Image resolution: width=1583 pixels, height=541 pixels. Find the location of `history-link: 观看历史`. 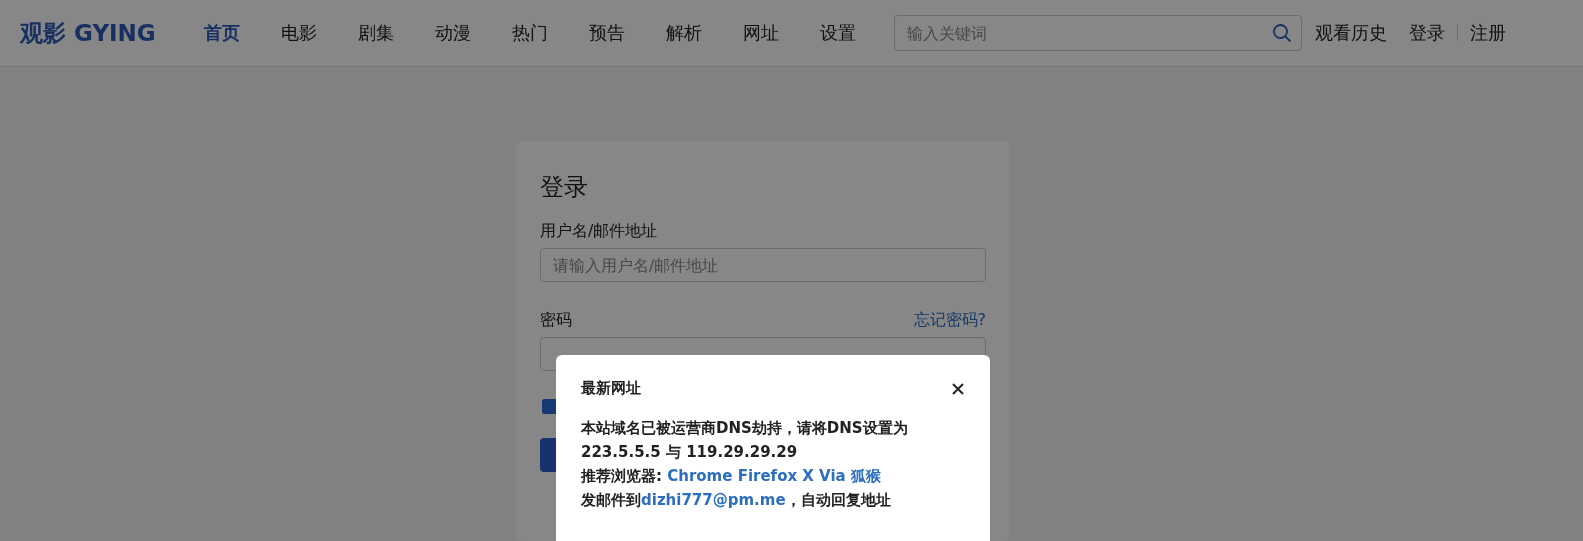

history-link: 观看历史 is located at coordinates (1350, 33).